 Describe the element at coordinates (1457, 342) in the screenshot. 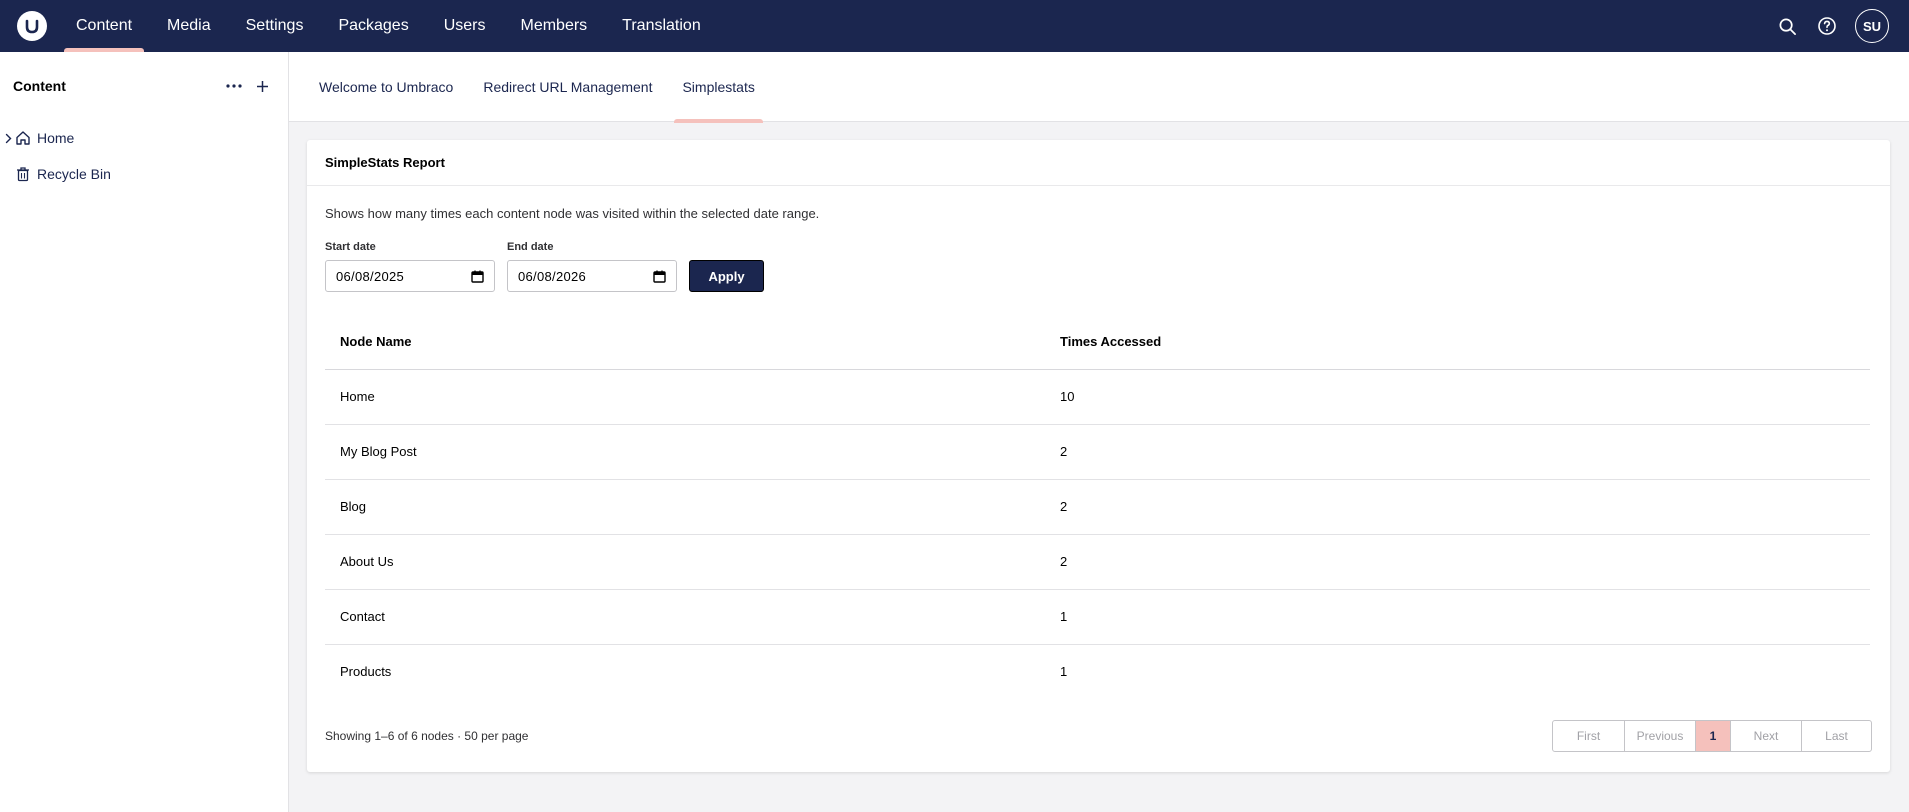

I see `column-header-times-accessed: Times Accessed` at that location.